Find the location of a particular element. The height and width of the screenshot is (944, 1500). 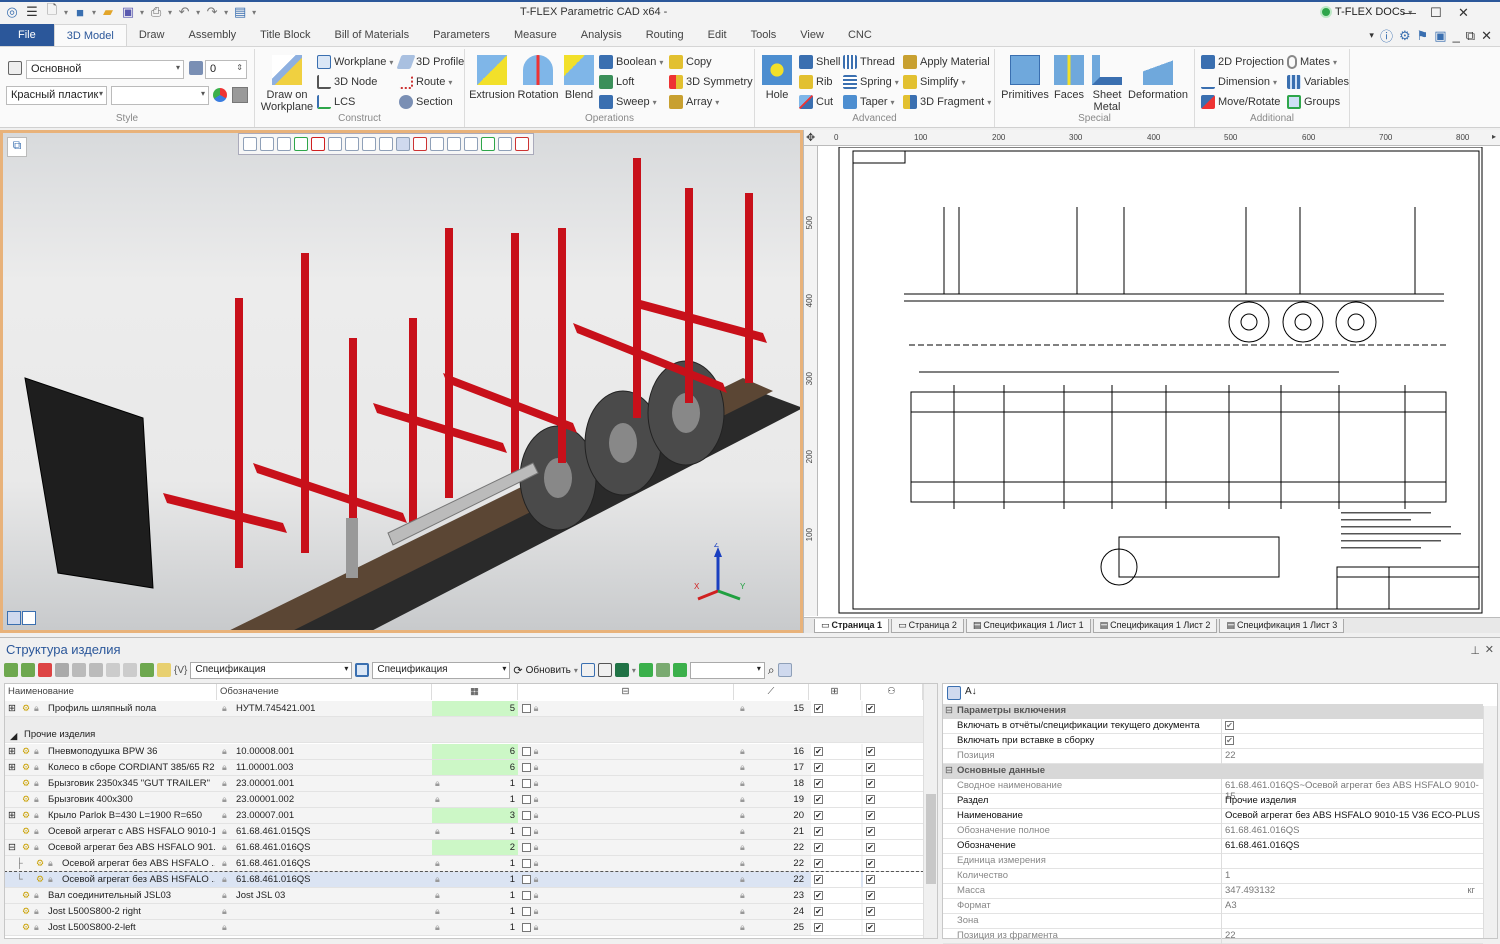

menu-icon: ☰ is located at coordinates (32, 12).